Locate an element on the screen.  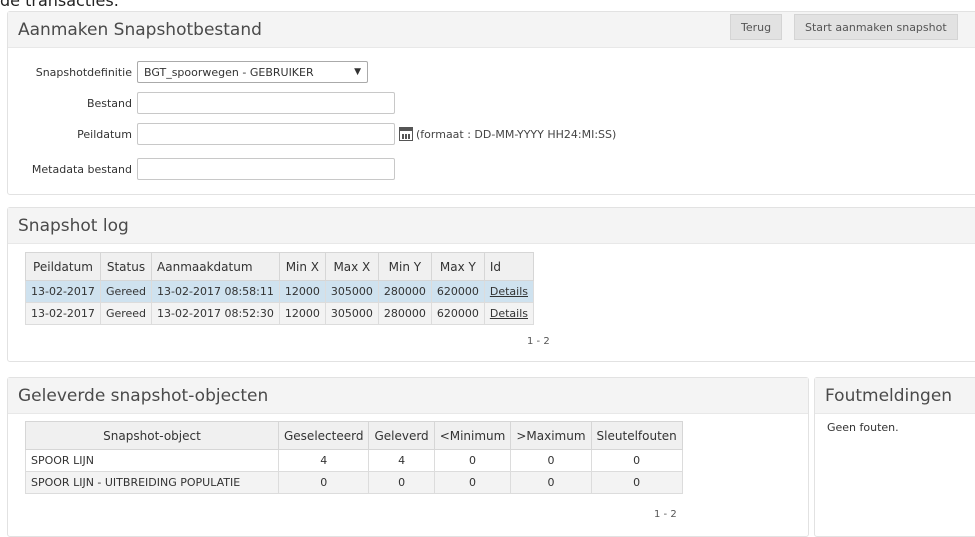
errors-panel: Foutmeldingen Geen fouten. is located at coordinates (894, 457).